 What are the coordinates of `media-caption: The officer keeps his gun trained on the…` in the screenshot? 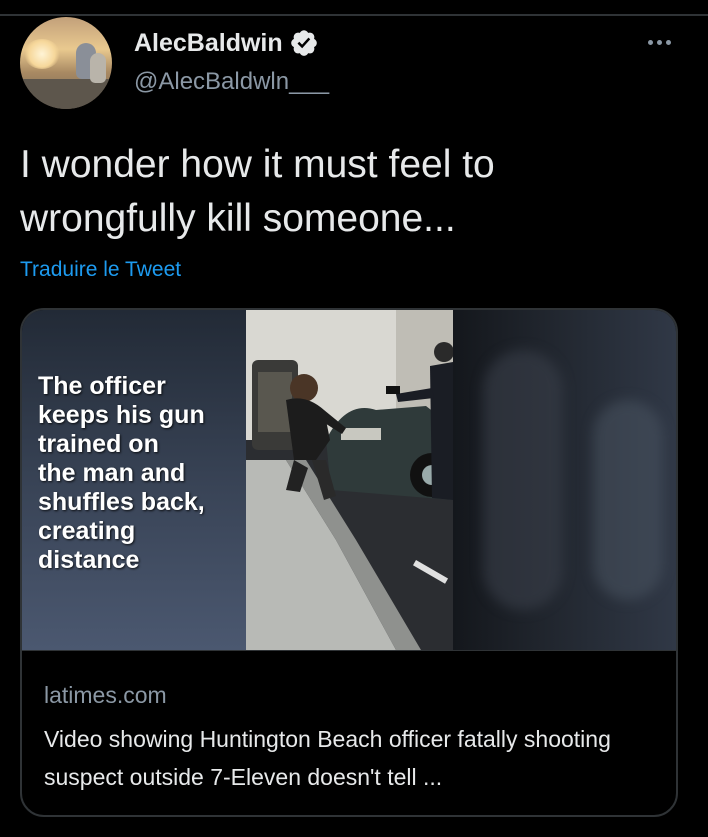 It's located at (121, 473).